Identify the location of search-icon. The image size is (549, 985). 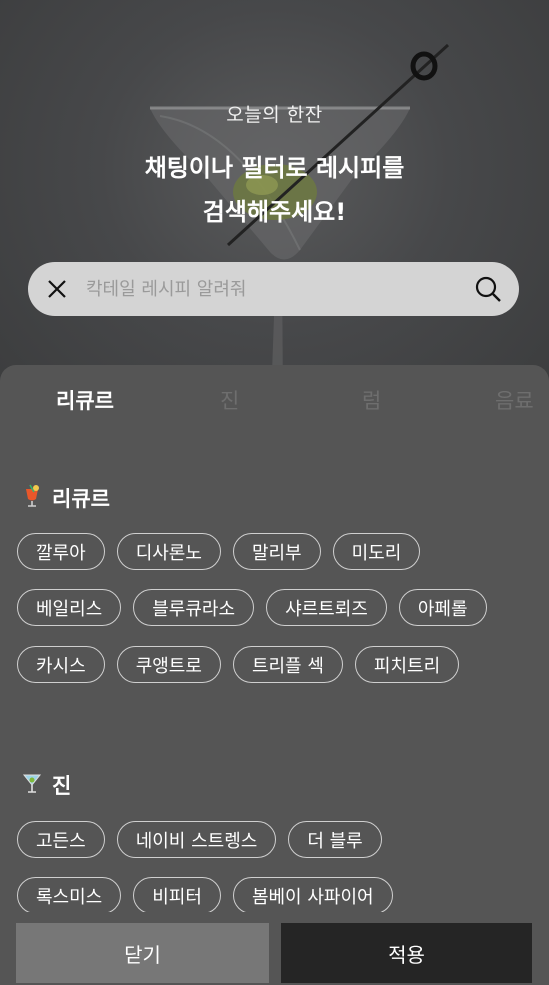
(488, 289).